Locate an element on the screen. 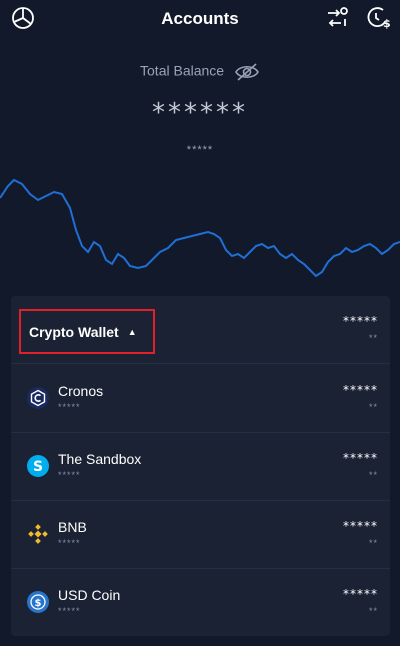 This screenshot has width=400, height=646. top-bar: Accounts $ is located at coordinates (200, 19).